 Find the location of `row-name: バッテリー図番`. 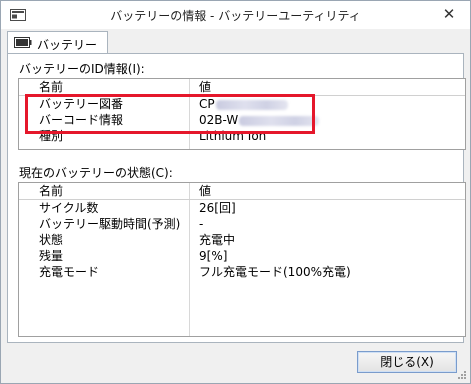

row-name: バッテリー図番 is located at coordinates (81, 104).